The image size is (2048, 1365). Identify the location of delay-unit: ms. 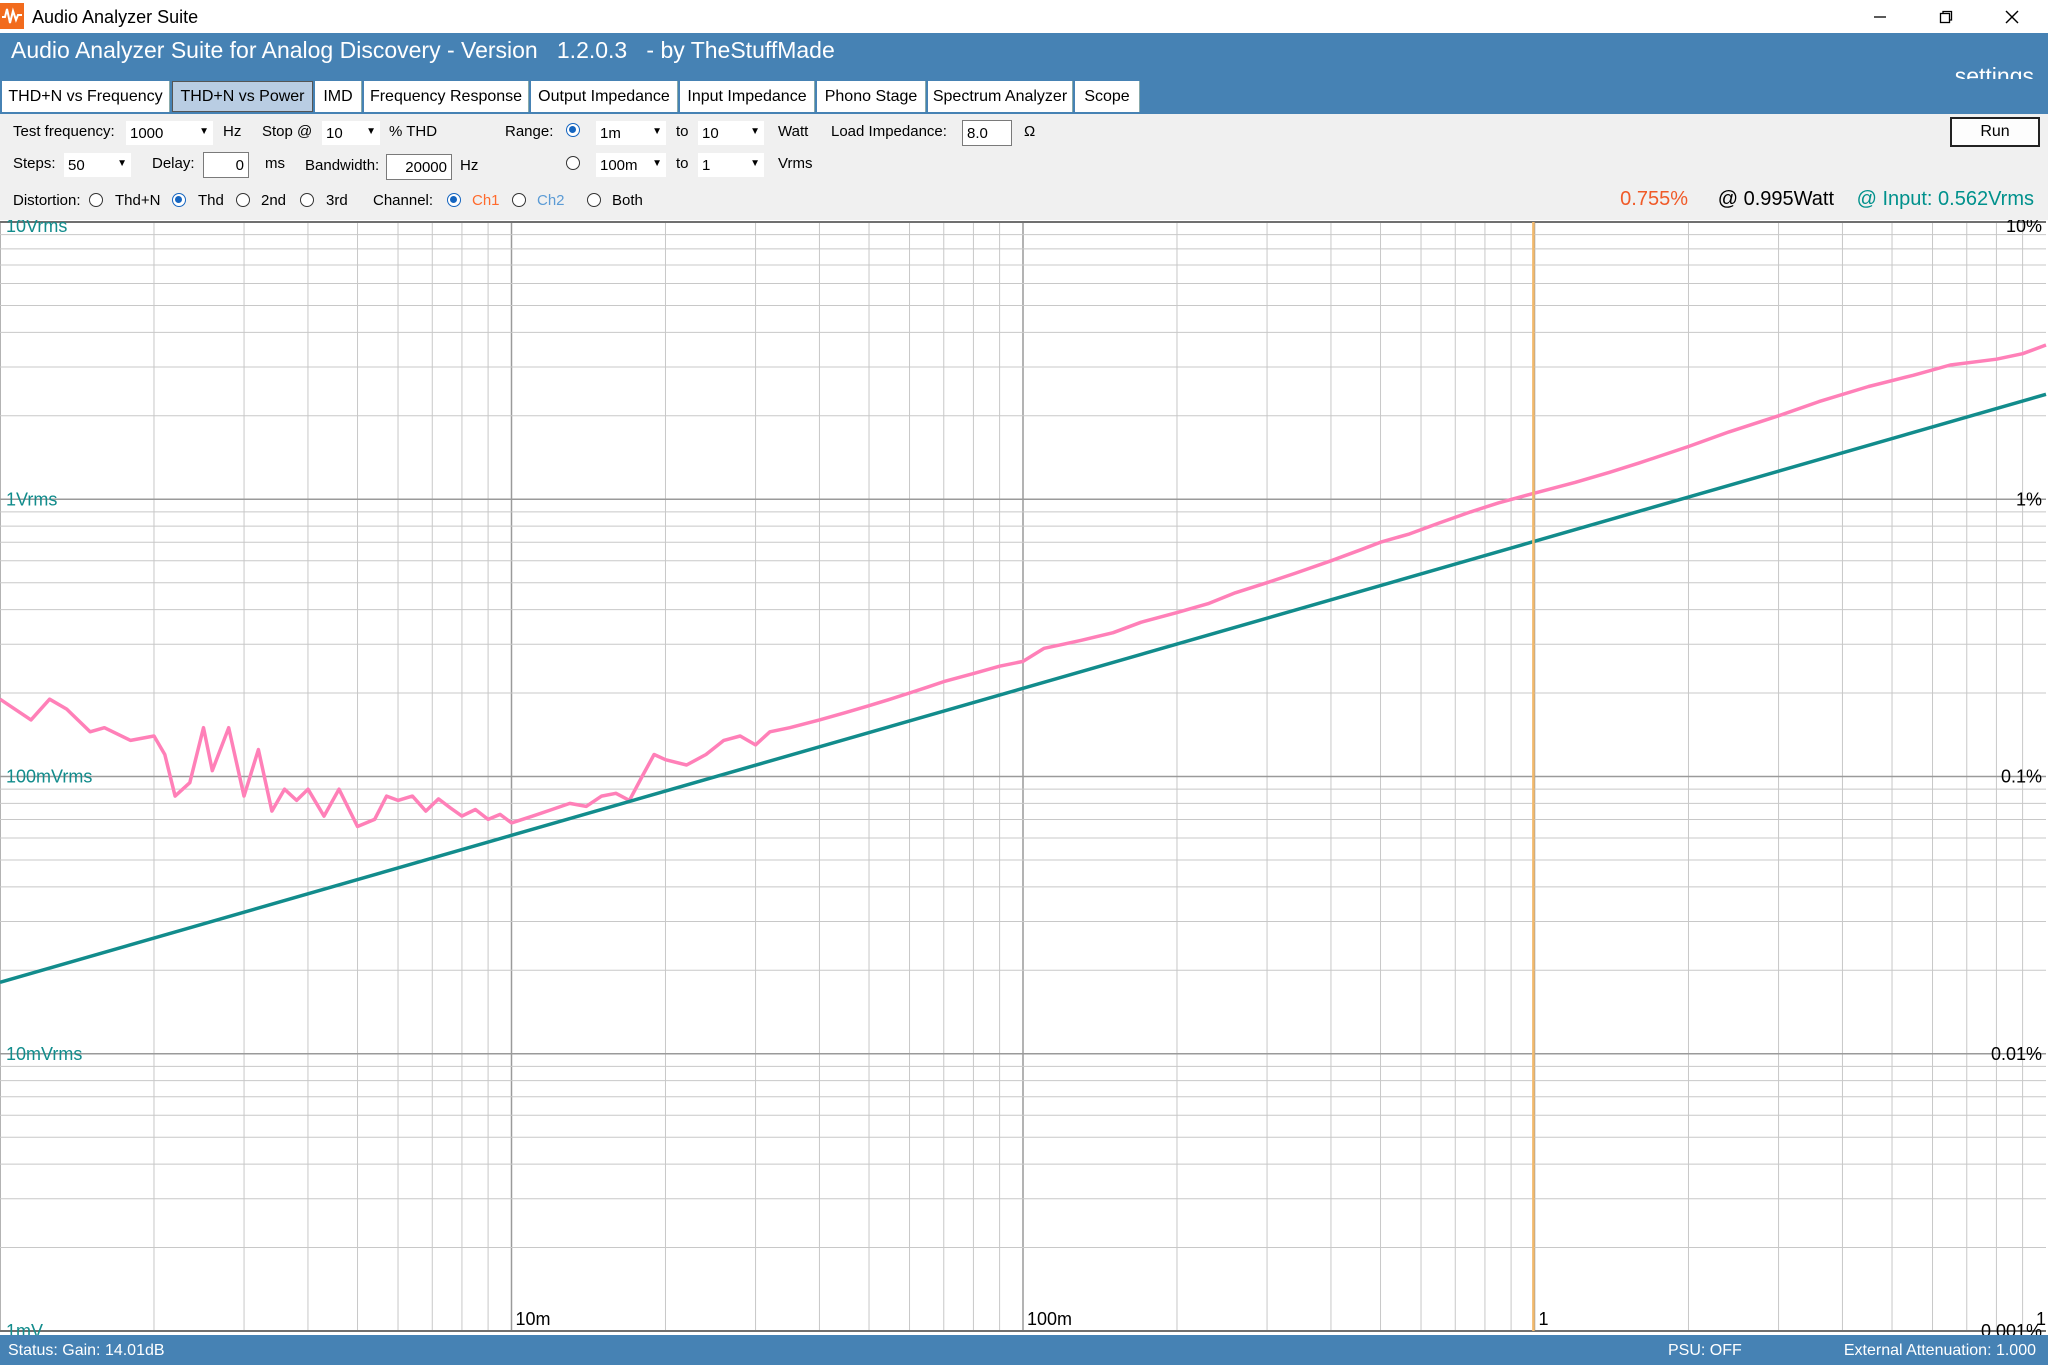
(275, 163).